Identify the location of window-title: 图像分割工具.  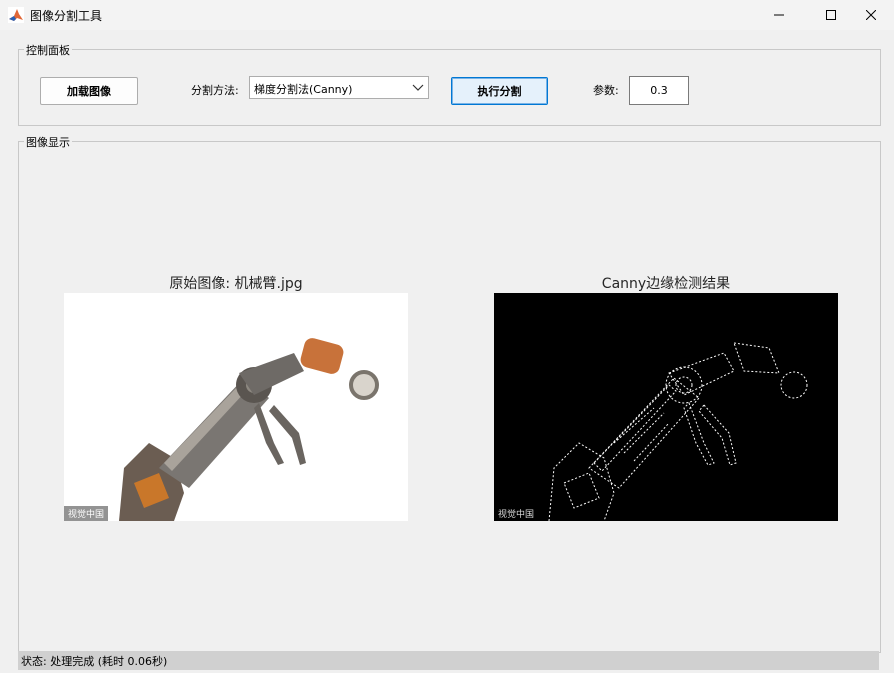
(66, 16).